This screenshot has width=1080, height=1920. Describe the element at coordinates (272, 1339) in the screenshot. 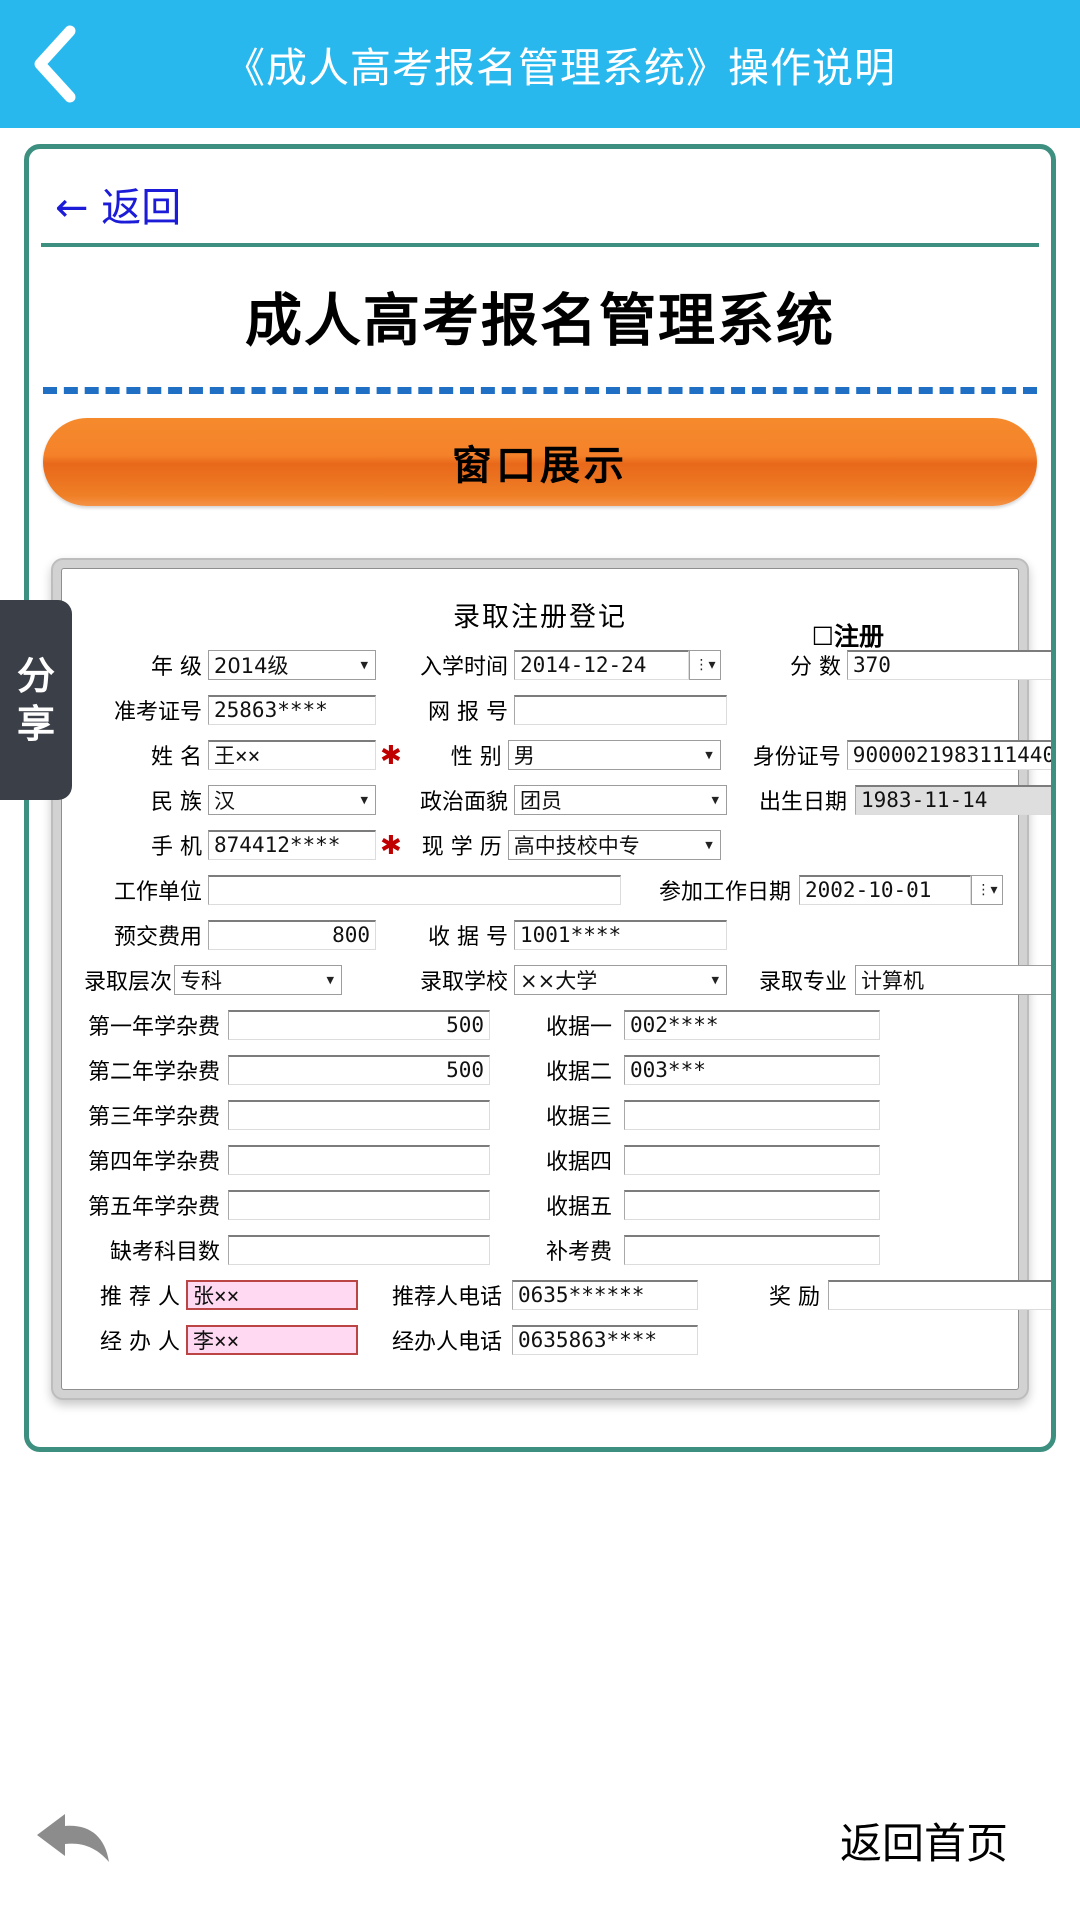

I see `handler-input: 李××` at that location.